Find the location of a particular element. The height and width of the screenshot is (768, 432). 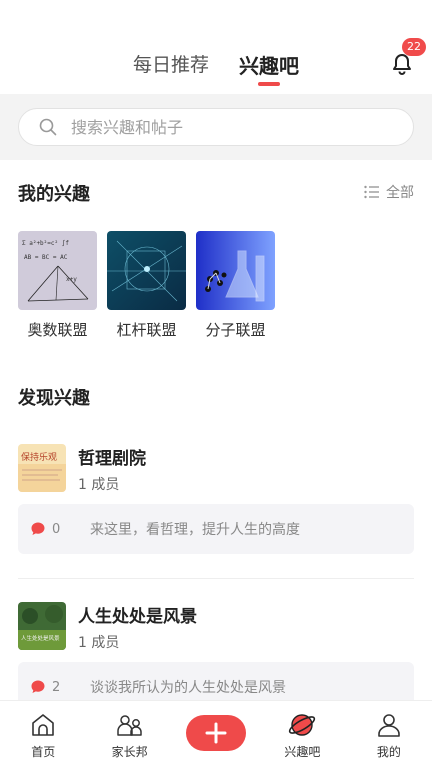

group-post-preview: 0 来这里，看哲理，提升人生的高度 is located at coordinates (216, 529).